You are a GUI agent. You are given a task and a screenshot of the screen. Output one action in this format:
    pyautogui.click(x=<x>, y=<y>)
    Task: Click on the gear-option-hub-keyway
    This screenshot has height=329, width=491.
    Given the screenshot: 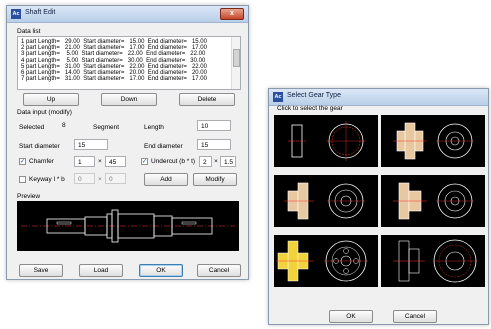 What is the action you would take?
    pyautogui.click(x=433, y=141)
    